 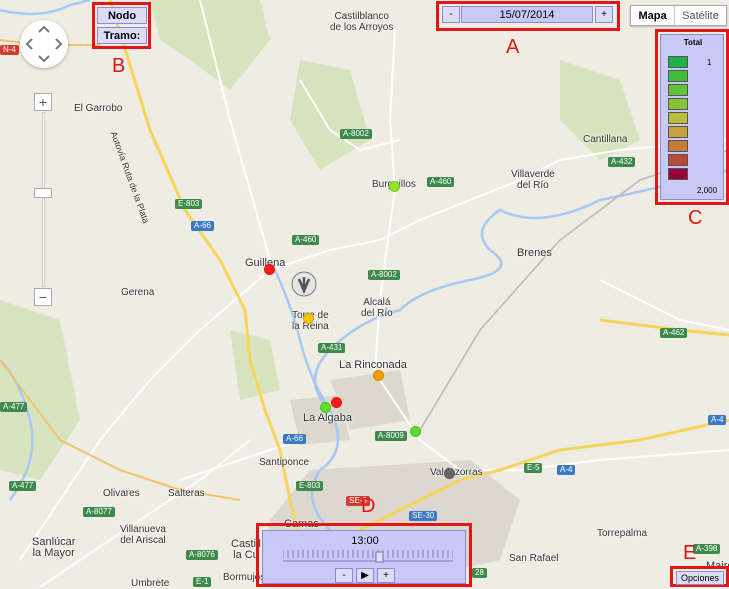 I want to click on date-field: 15/07/2014, so click(x=527, y=14).